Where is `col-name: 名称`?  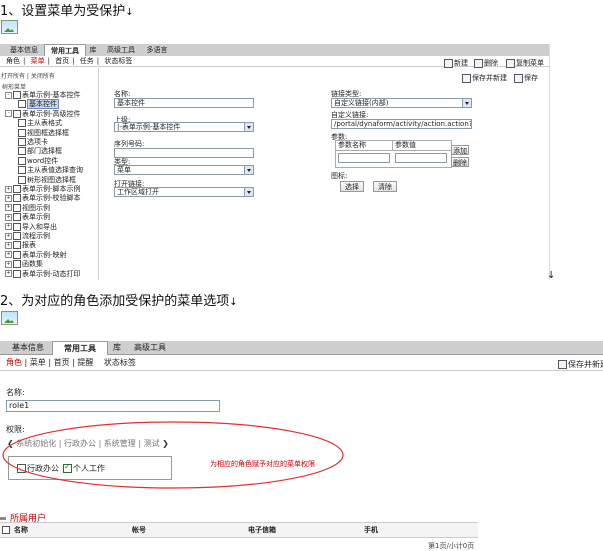
col-name: 名称 is located at coordinates (21, 530).